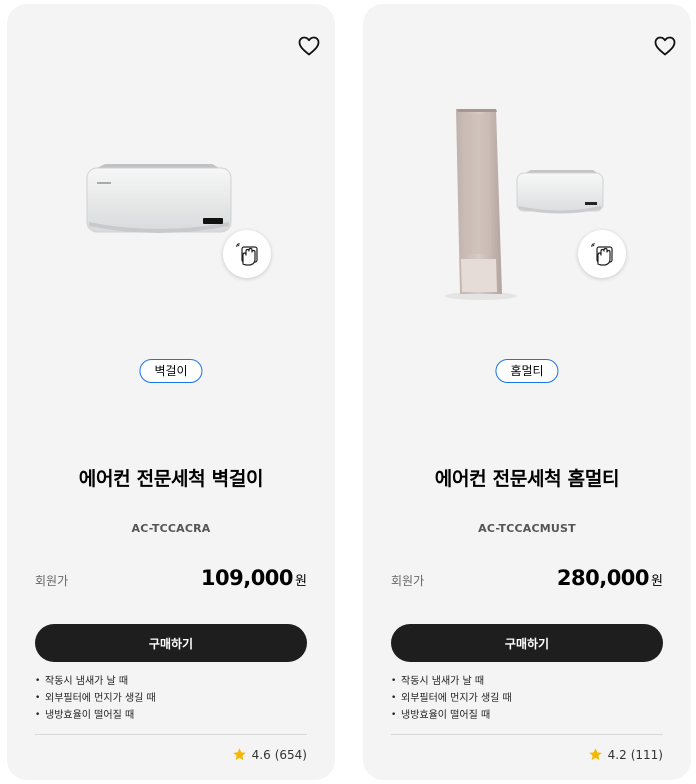  What do you see at coordinates (171, 479) in the screenshot?
I see `product-title: 에어컨 전문세척 벽걸이` at bounding box center [171, 479].